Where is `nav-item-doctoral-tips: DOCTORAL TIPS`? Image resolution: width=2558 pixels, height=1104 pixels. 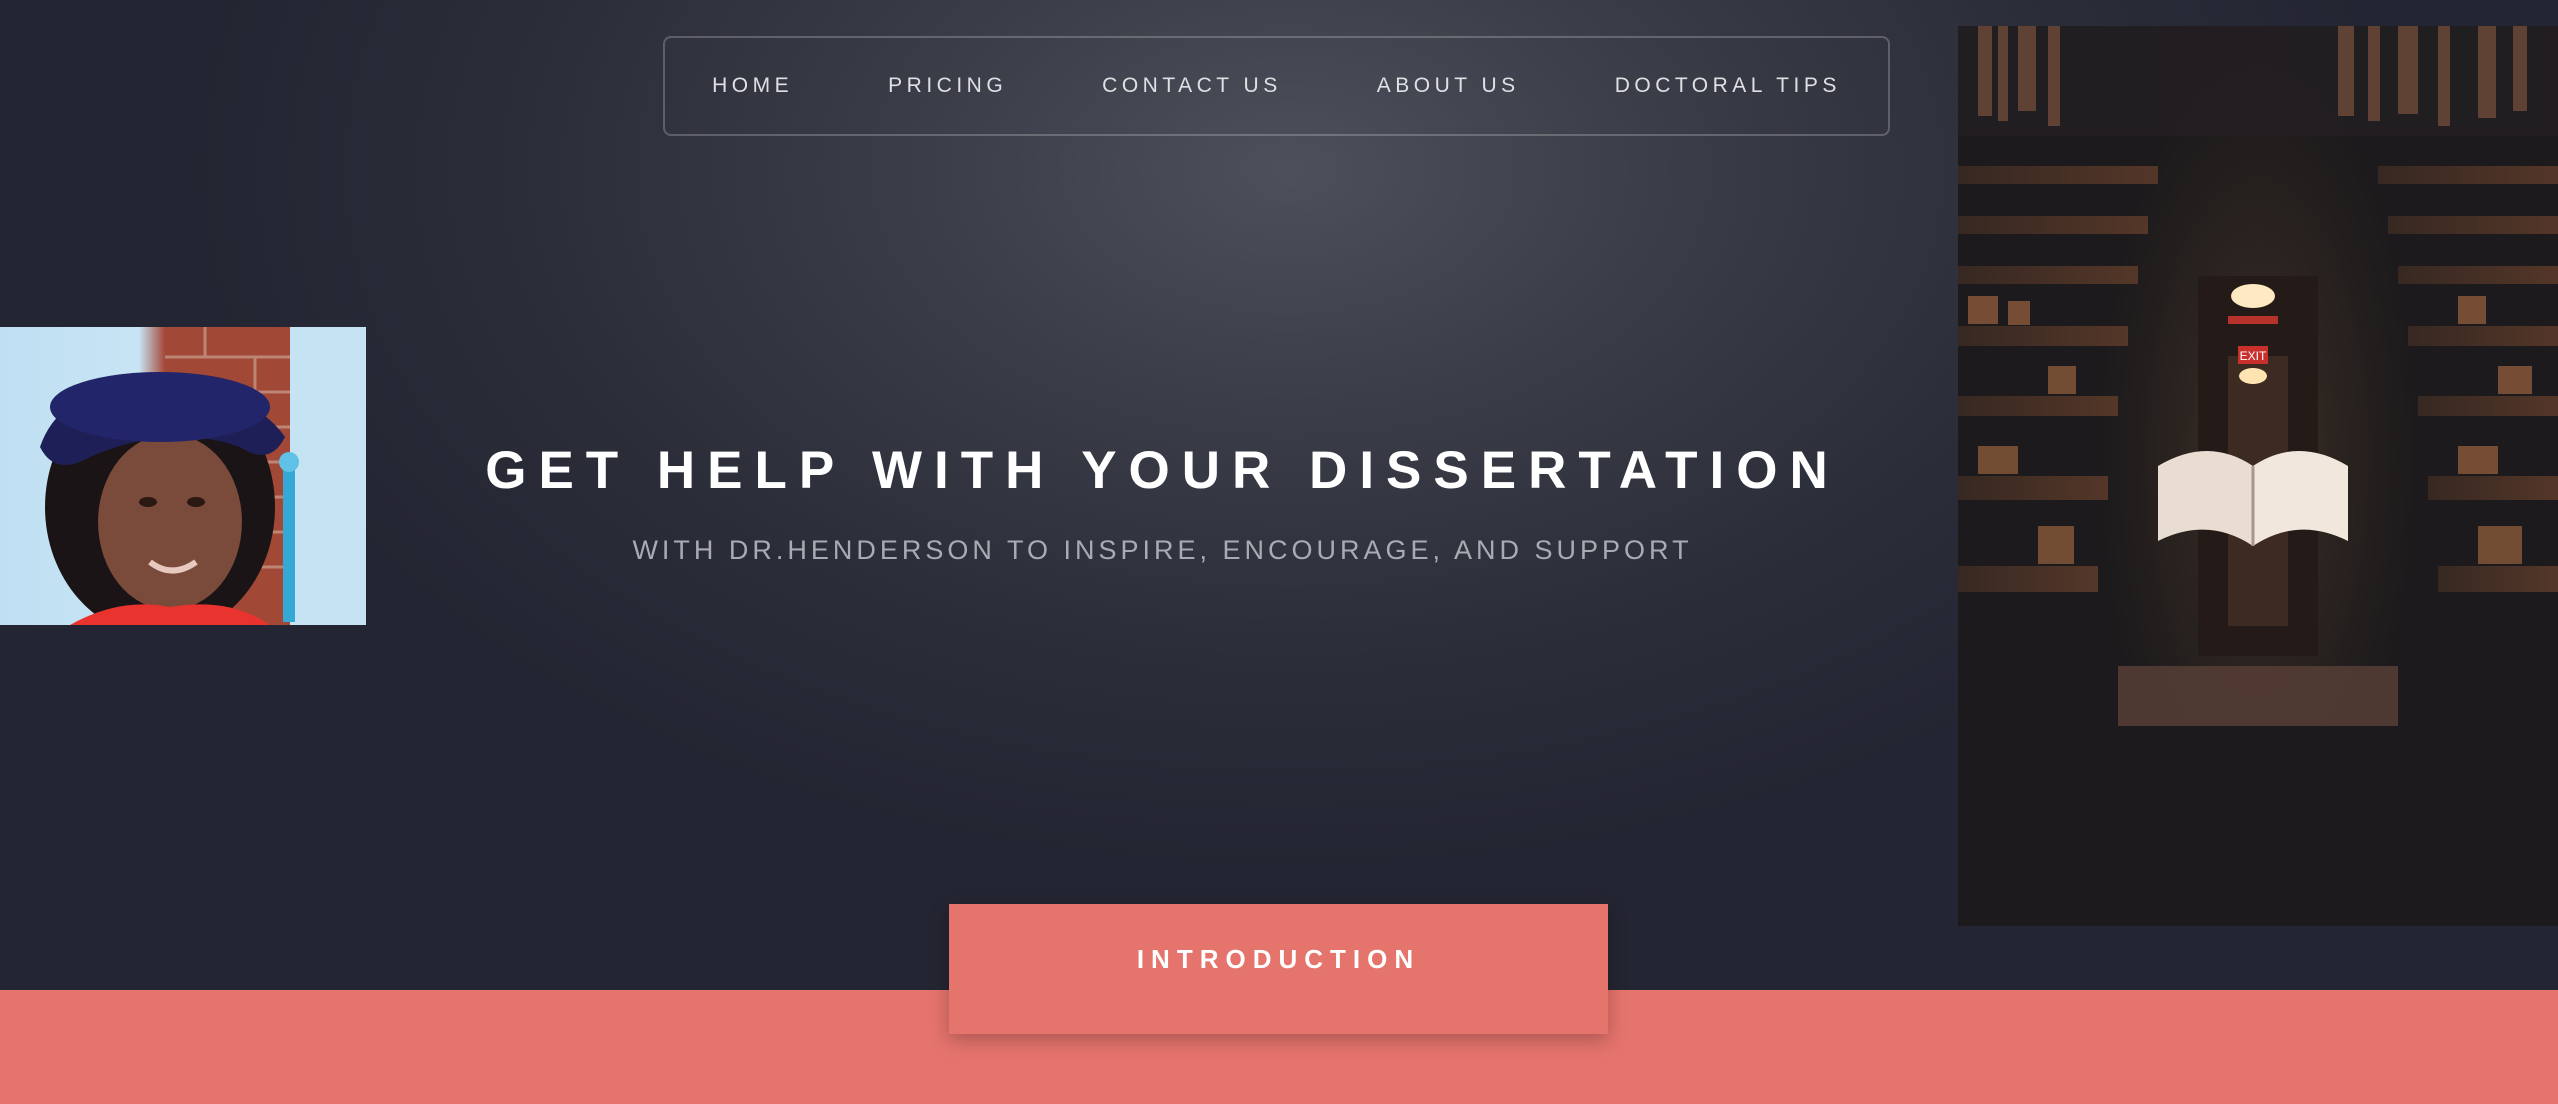 nav-item-doctoral-tips: DOCTORAL TIPS is located at coordinates (1728, 86).